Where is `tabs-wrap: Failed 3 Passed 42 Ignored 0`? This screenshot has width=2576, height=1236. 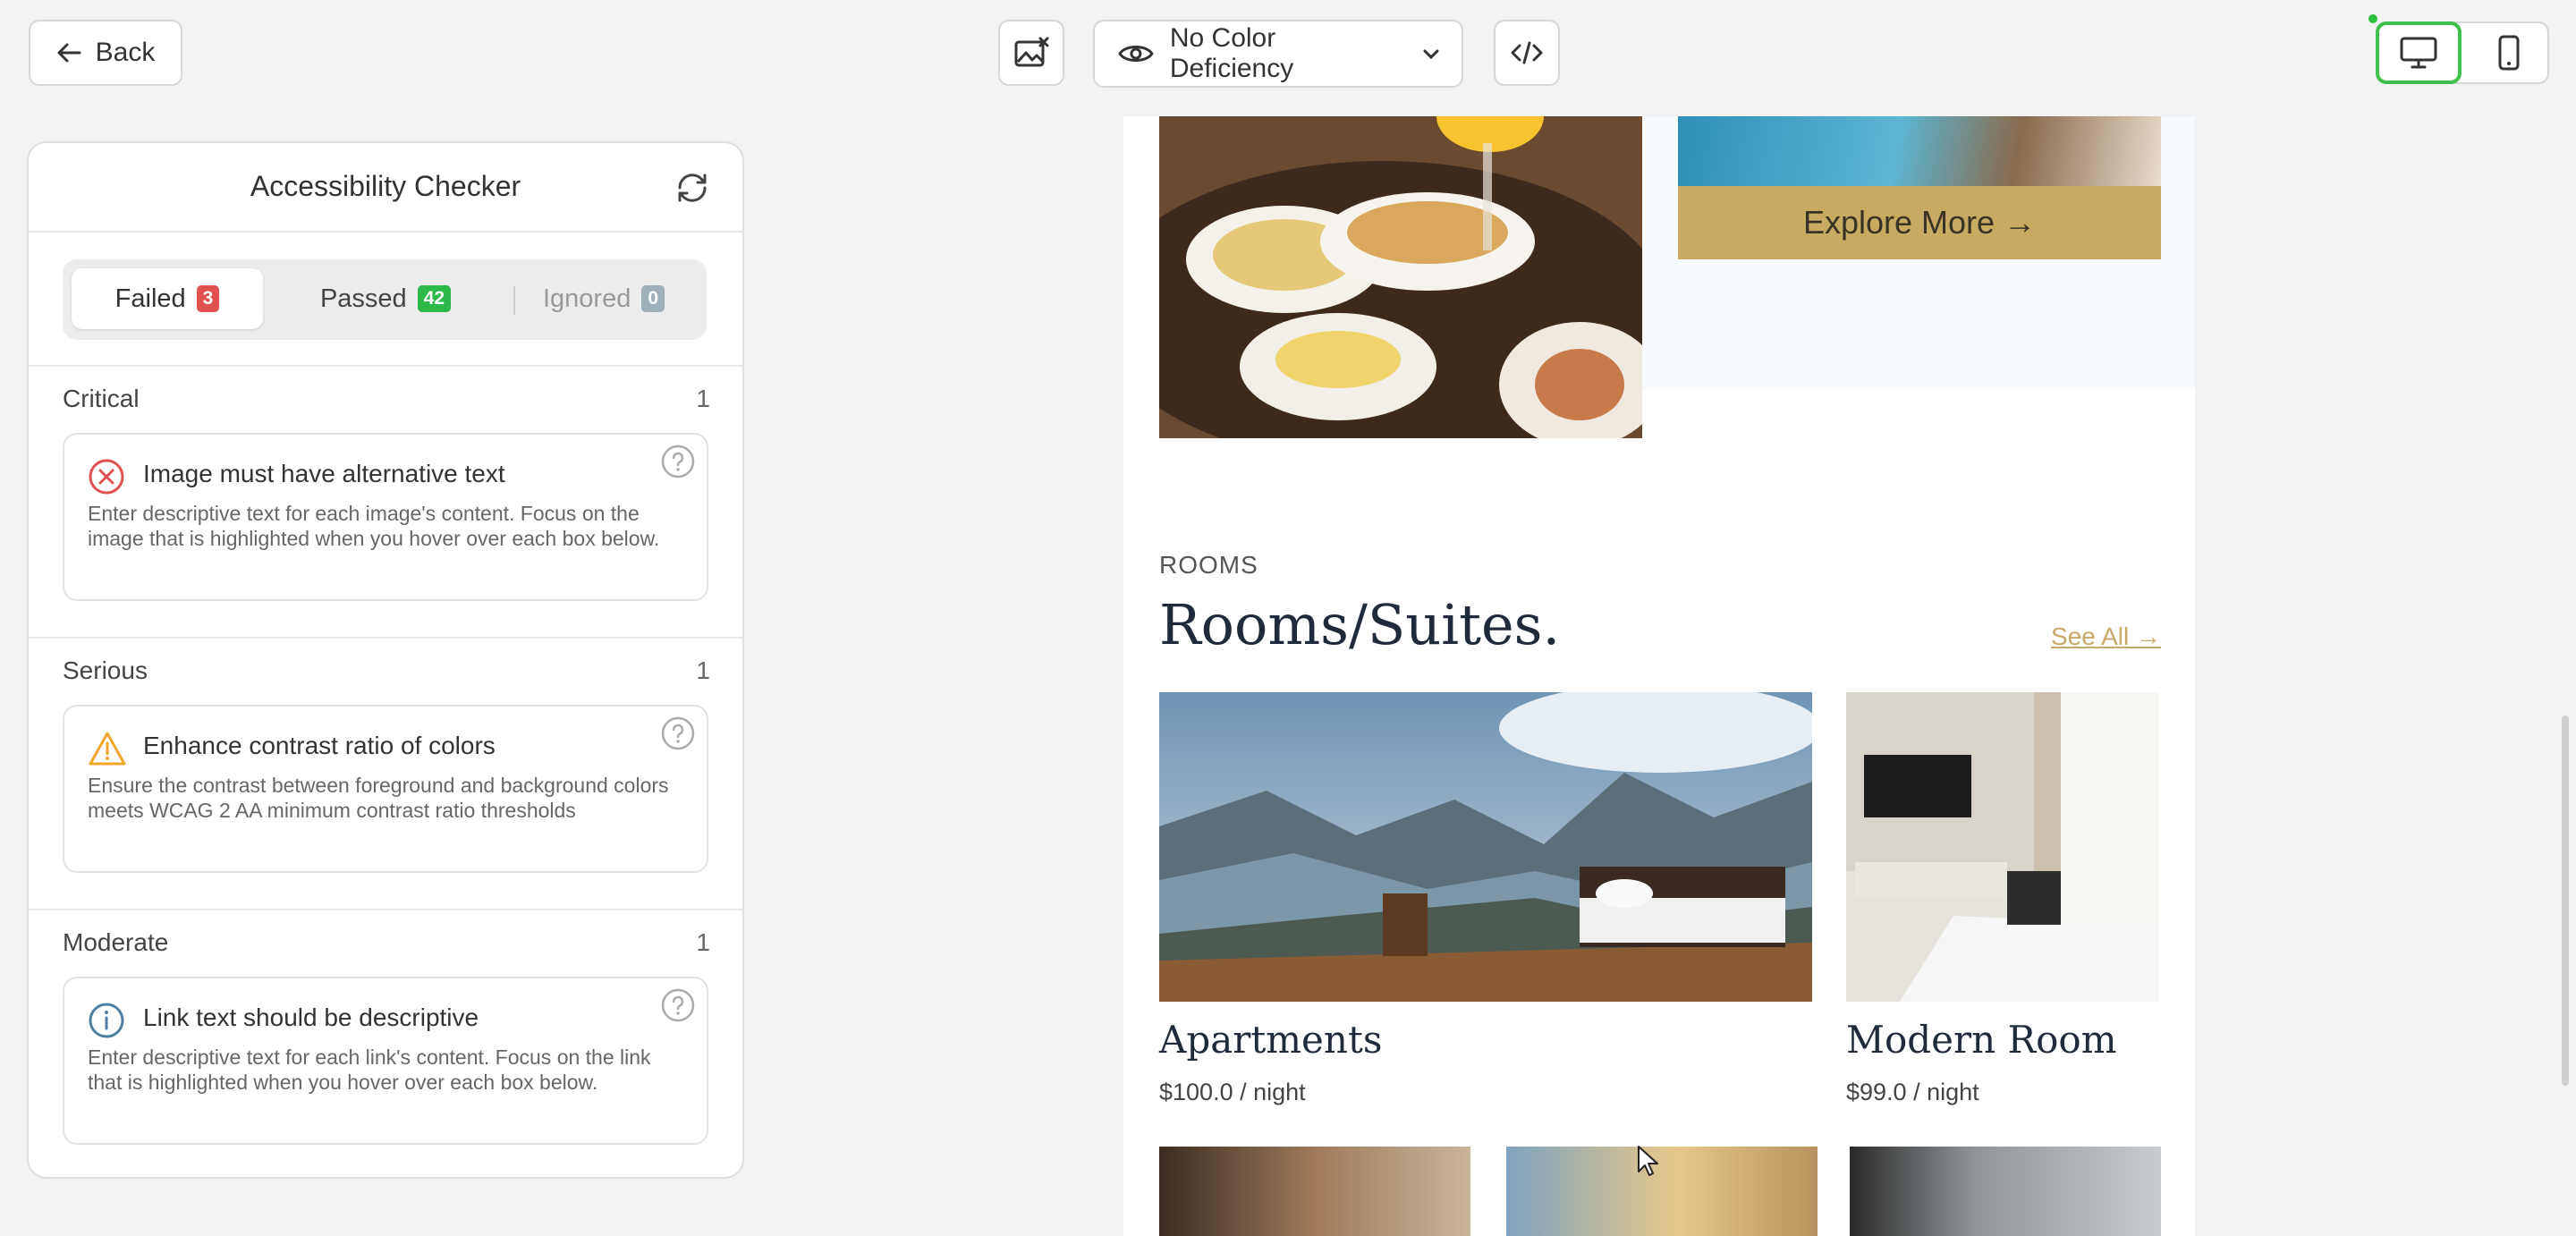
tabs-wrap: Failed 3 Passed 42 Ignored 0 is located at coordinates (385, 300).